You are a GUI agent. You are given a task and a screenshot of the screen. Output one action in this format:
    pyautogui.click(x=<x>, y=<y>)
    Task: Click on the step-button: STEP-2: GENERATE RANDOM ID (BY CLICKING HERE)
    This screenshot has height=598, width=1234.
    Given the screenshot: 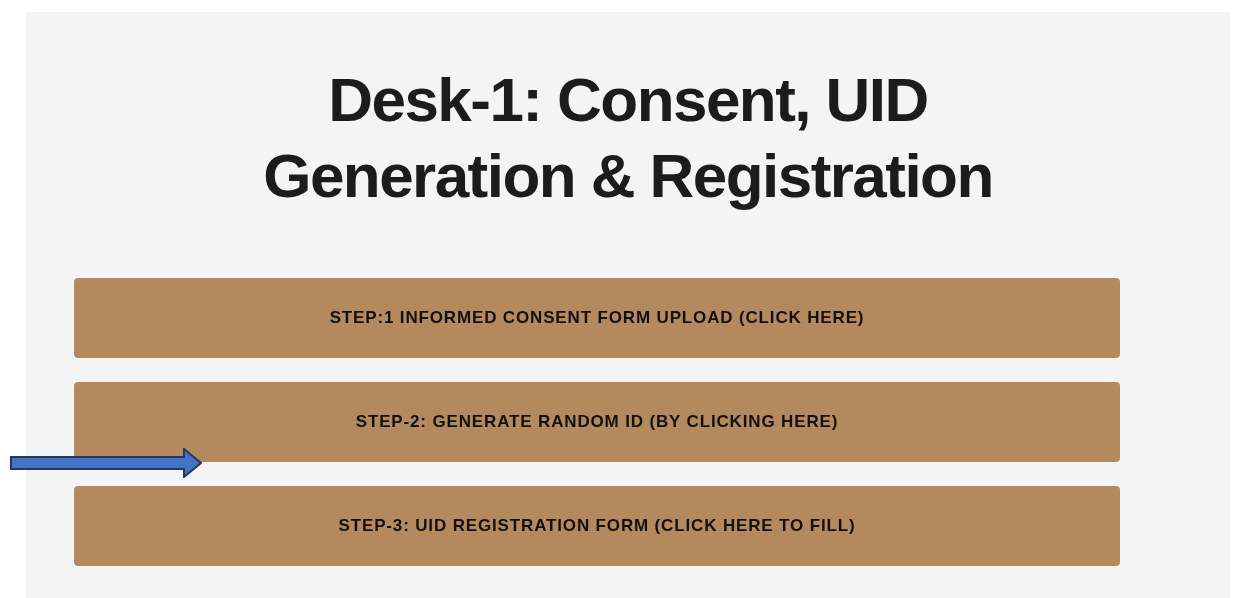 What is the action you would take?
    pyautogui.click(x=597, y=422)
    